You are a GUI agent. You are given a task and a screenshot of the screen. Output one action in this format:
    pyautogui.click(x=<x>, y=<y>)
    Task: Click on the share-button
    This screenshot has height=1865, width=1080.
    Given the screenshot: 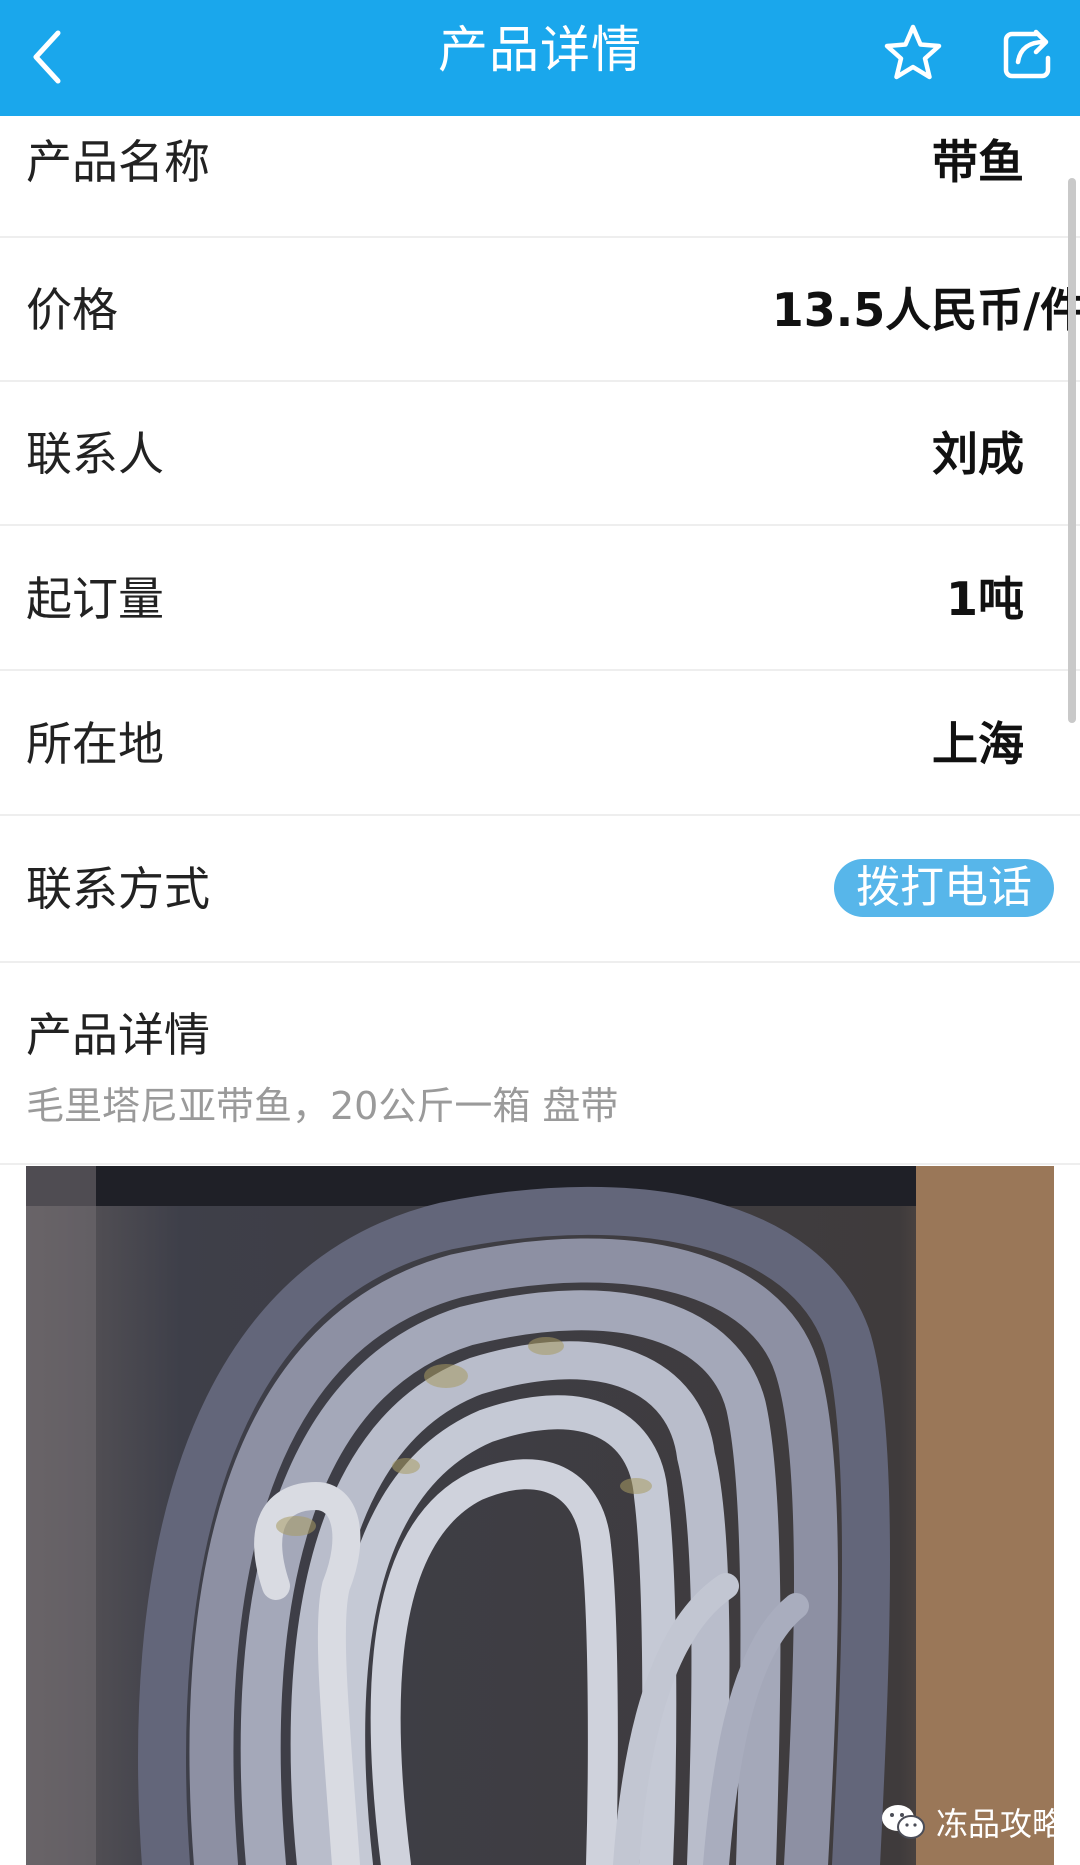 What is the action you would take?
    pyautogui.click(x=1027, y=53)
    